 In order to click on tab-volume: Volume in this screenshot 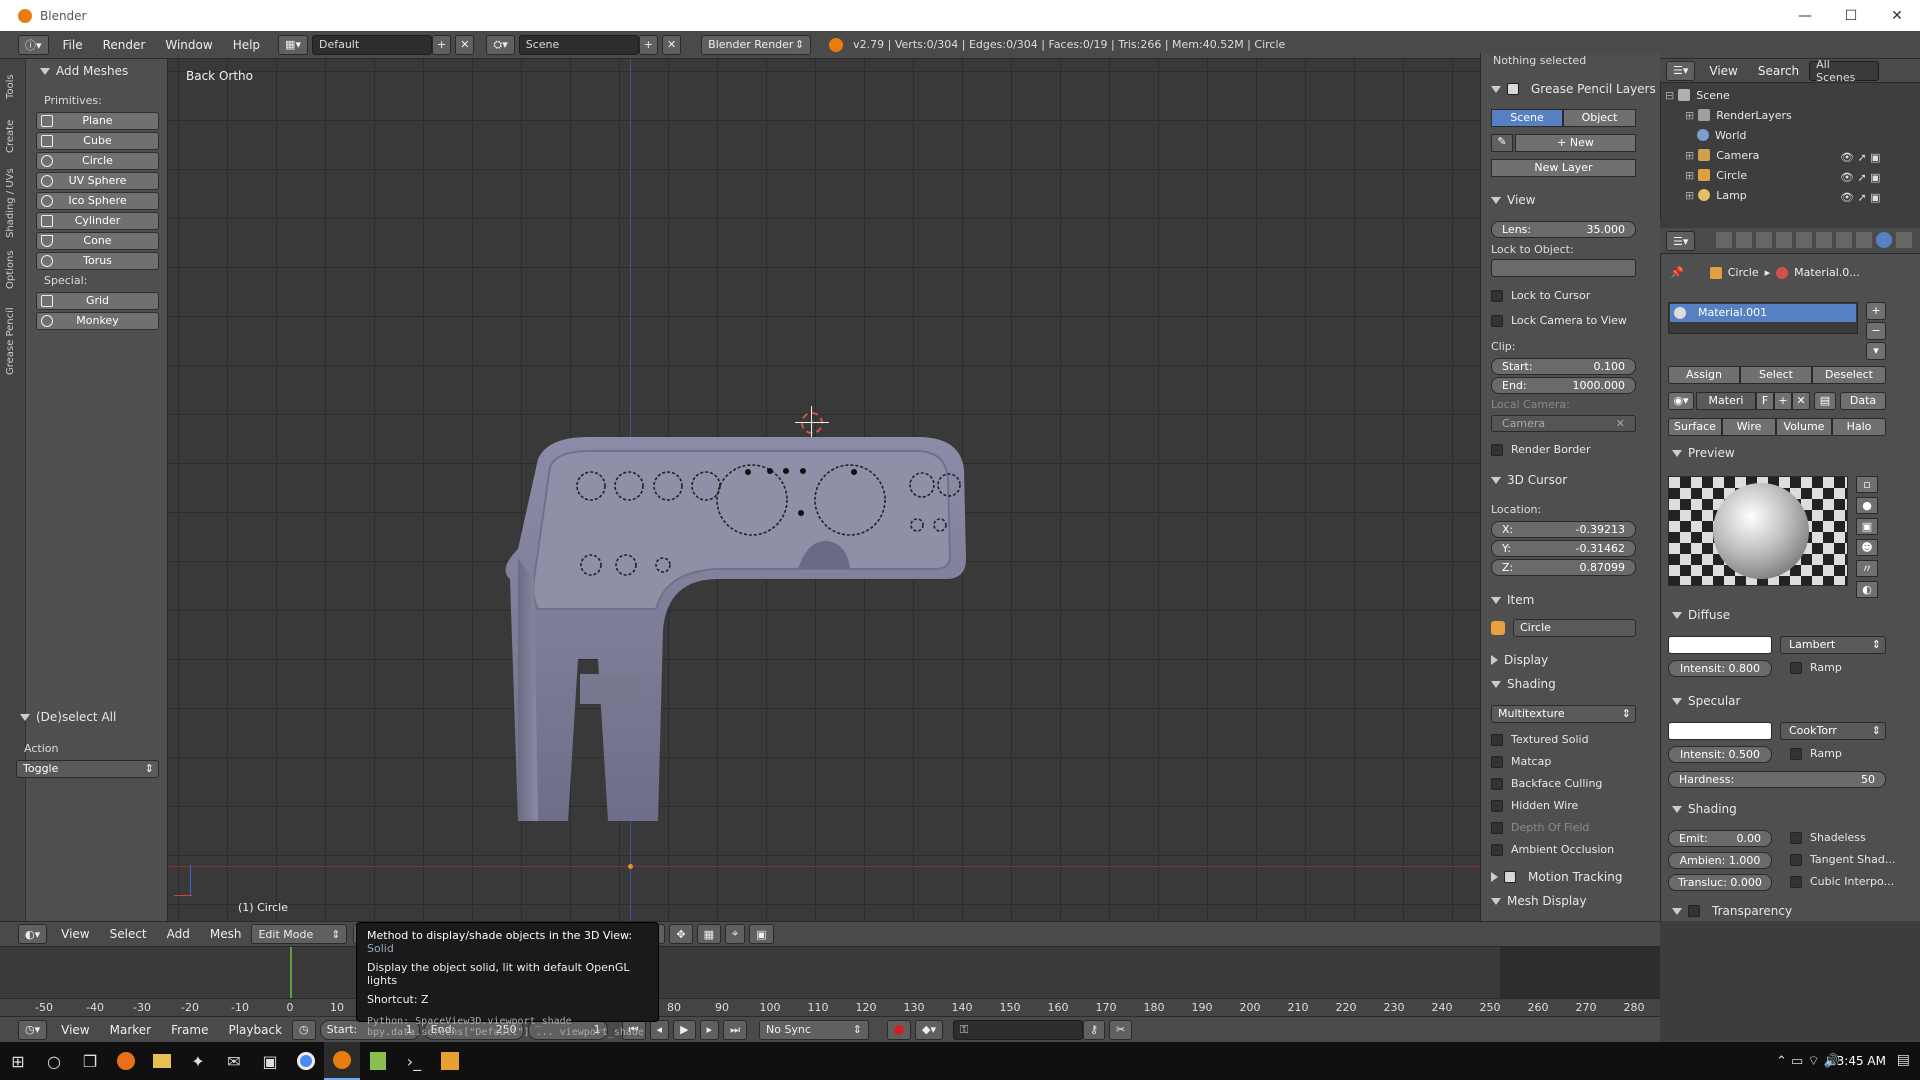, I will do `click(1804, 427)`.